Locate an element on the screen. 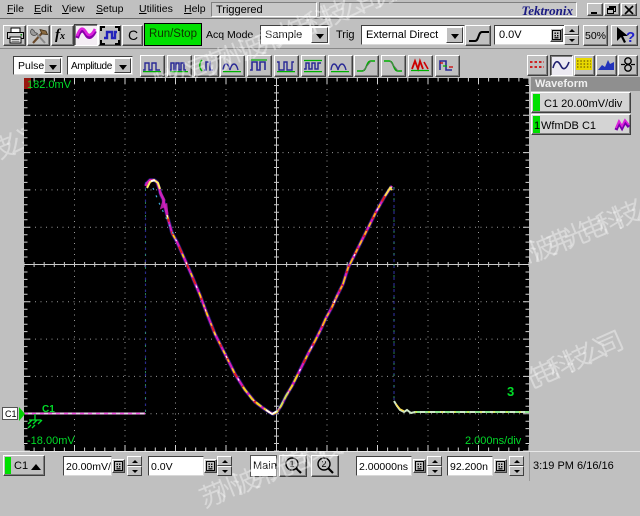 The height and width of the screenshot is (516, 640). svg-text: 2 is located at coordinates (323, 464).